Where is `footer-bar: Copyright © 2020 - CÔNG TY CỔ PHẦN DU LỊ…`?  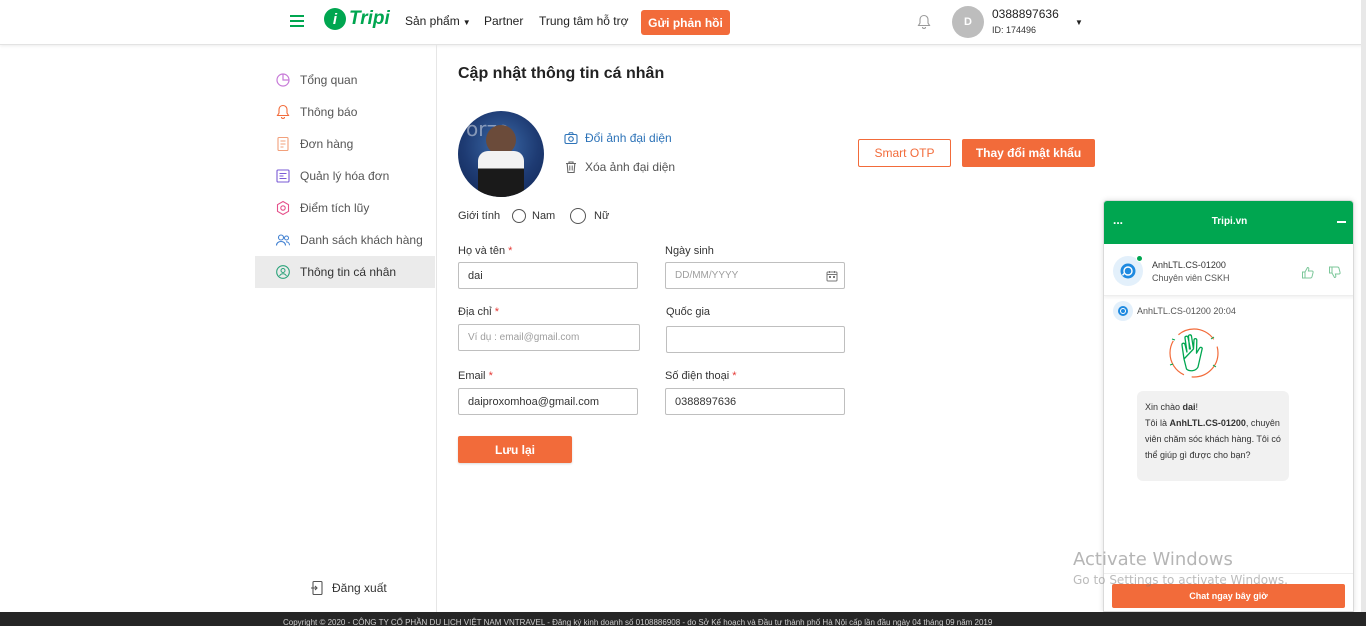 footer-bar: Copyright © 2020 - CÔNG TY CỔ PHẦN DU LỊ… is located at coordinates (683, 619).